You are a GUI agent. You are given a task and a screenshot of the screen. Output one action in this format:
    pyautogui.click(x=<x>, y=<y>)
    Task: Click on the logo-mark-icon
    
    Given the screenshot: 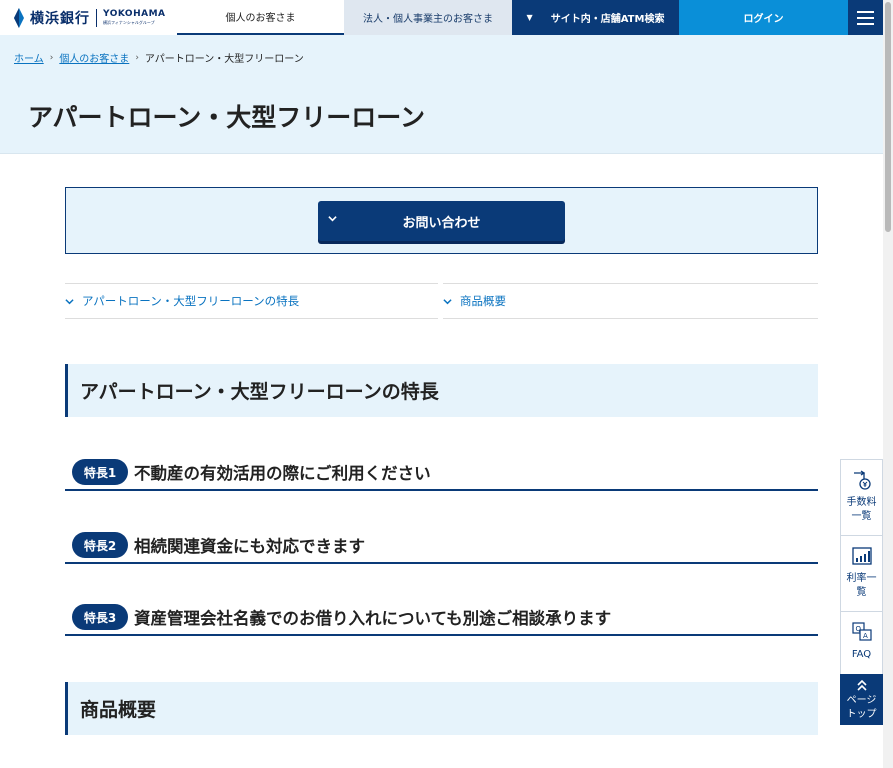 What is the action you would take?
    pyautogui.click(x=19, y=17)
    